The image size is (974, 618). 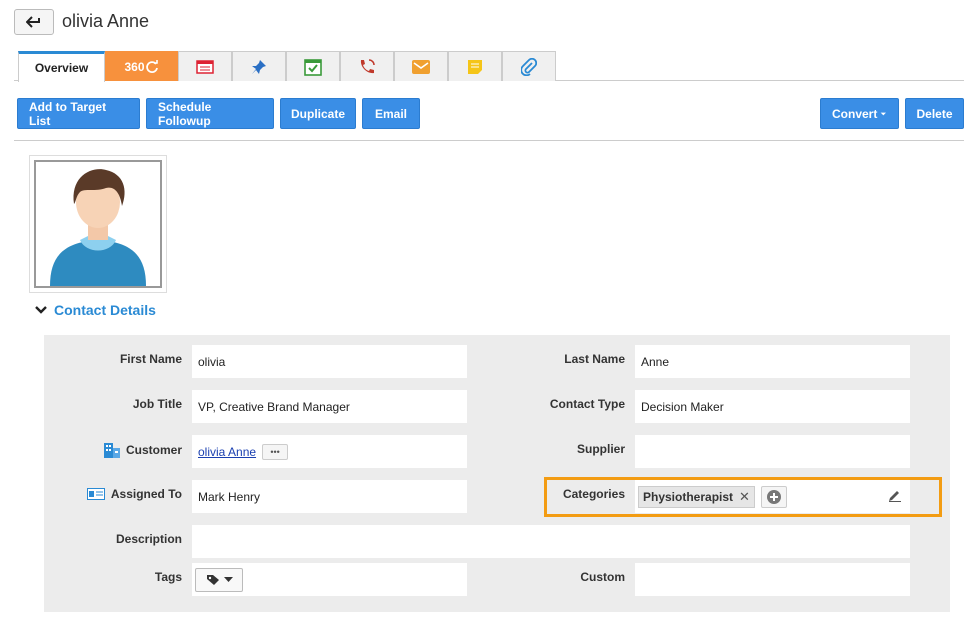 What do you see at coordinates (772, 361) in the screenshot?
I see `last-name-field: Anne` at bounding box center [772, 361].